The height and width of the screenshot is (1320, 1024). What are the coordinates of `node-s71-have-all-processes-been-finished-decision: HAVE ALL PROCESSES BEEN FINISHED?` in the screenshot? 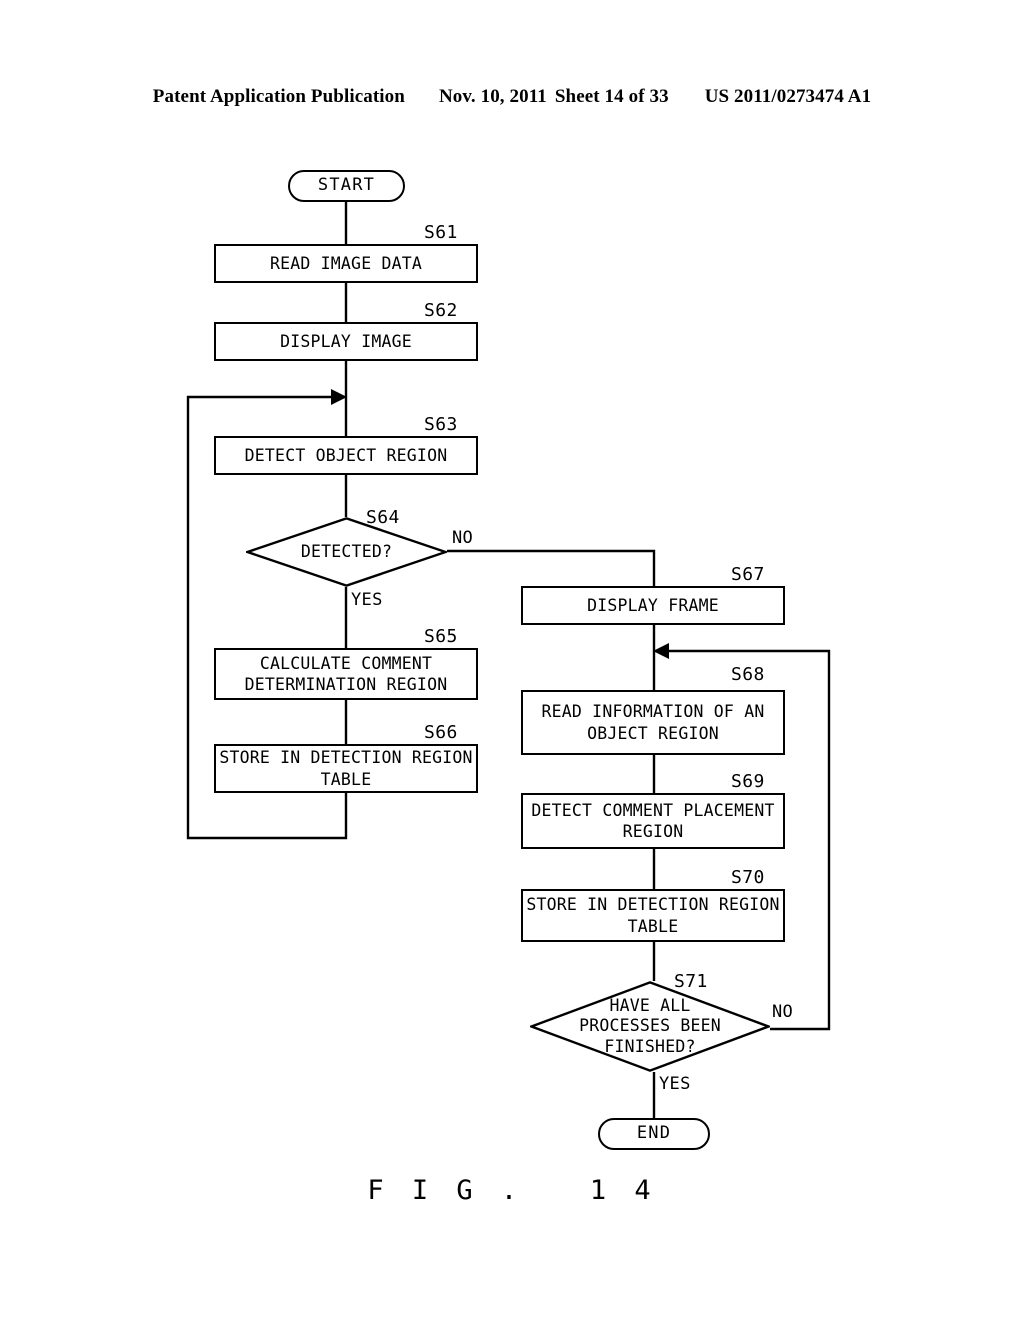 It's located at (650, 1026).